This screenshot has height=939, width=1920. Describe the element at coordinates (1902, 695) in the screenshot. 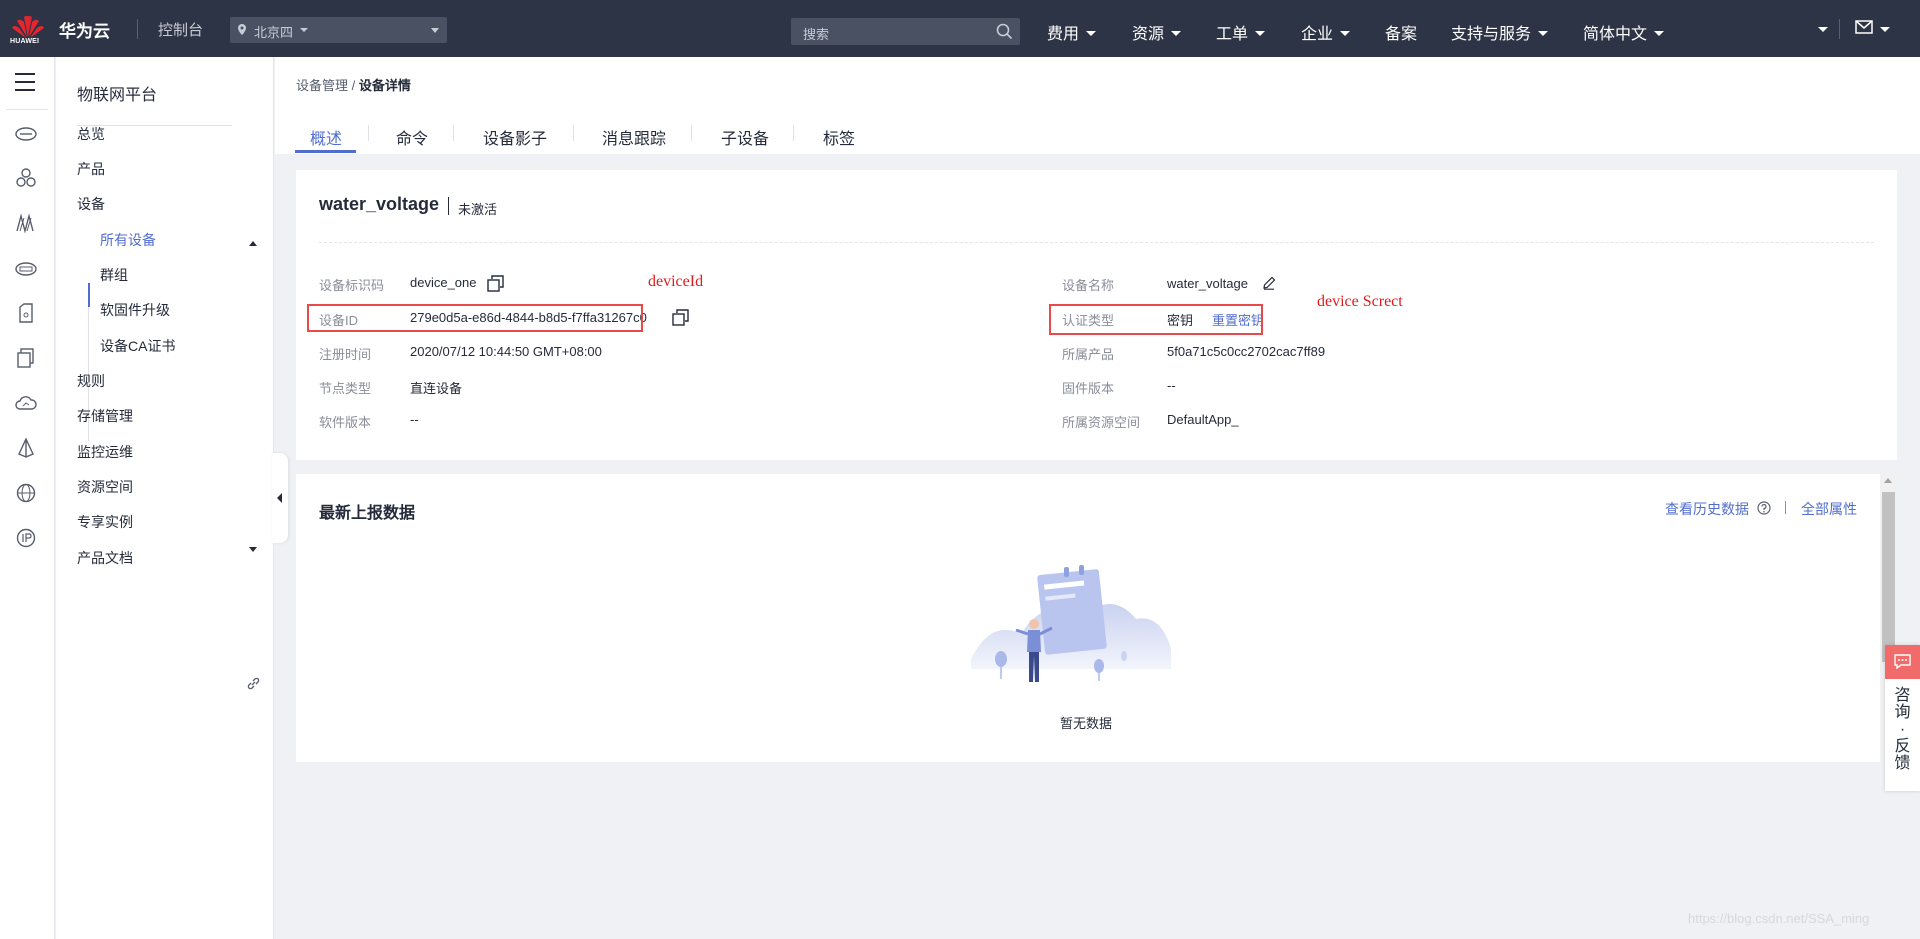

I see `feedback-char: 咨` at that location.